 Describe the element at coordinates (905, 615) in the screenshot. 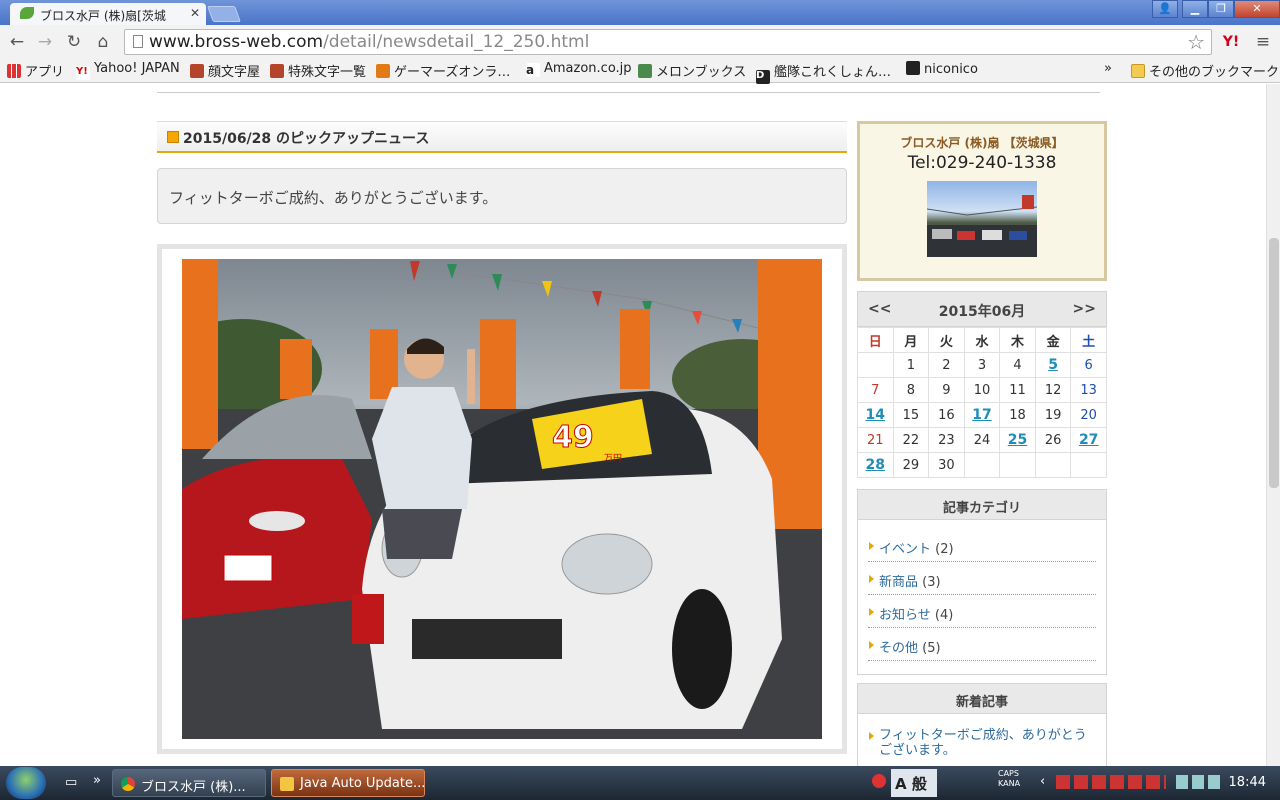

I see `category-link: お知らせ` at that location.